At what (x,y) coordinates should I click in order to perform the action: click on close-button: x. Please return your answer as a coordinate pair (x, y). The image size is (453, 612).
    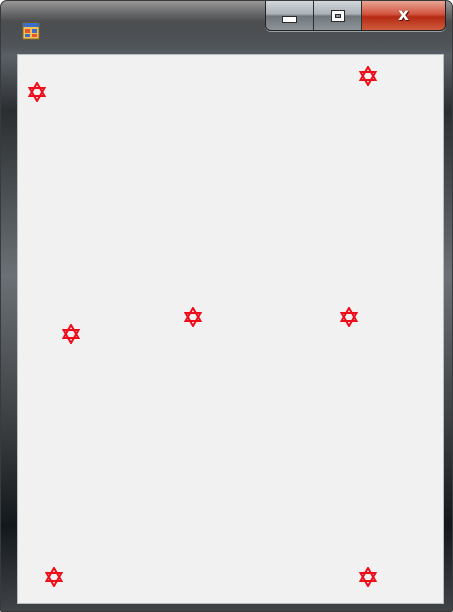
    Looking at the image, I should click on (403, 15).